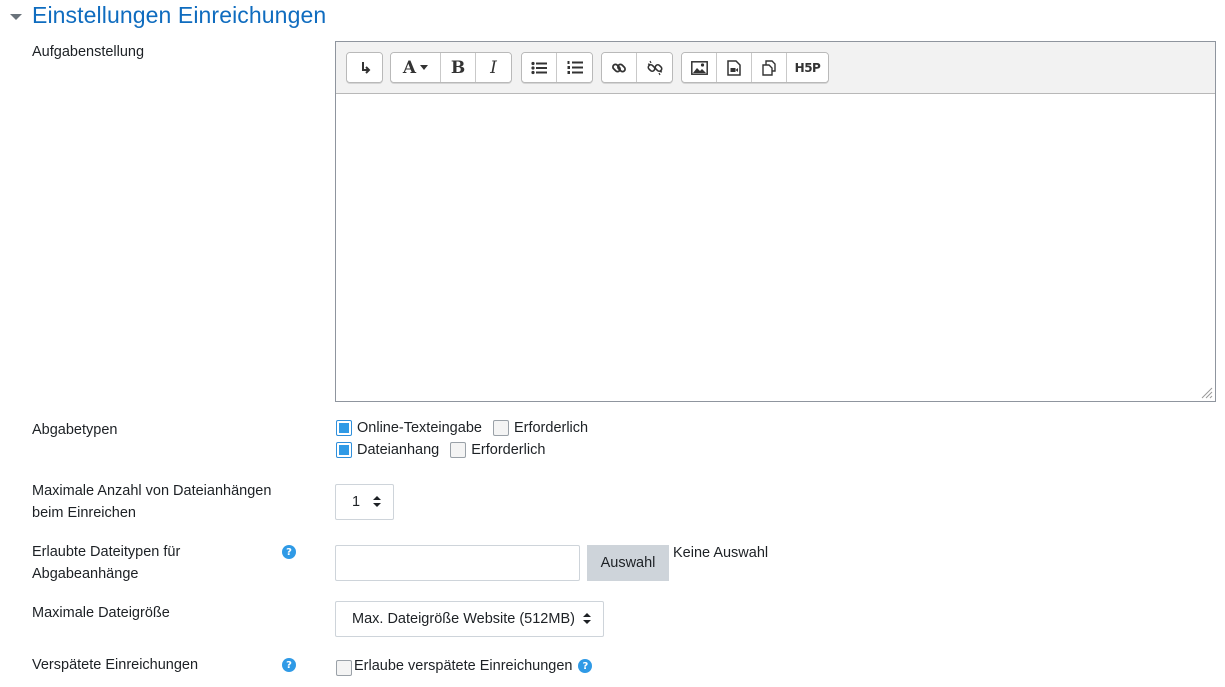  I want to click on online-text-required-label: Erforderlich, so click(551, 428).